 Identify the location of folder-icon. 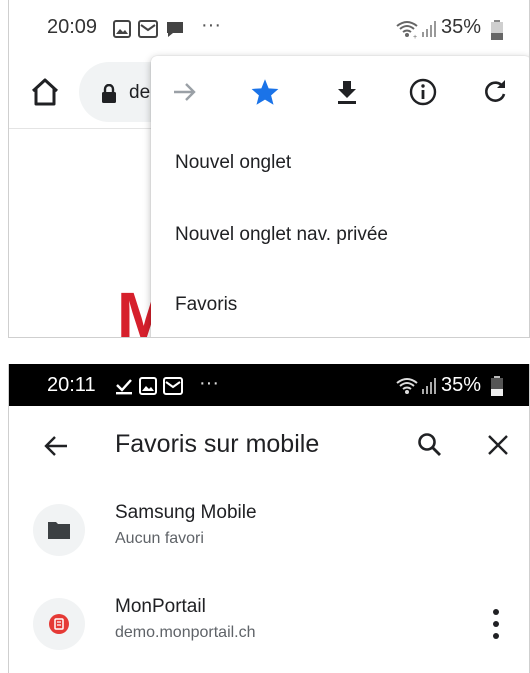
(59, 530).